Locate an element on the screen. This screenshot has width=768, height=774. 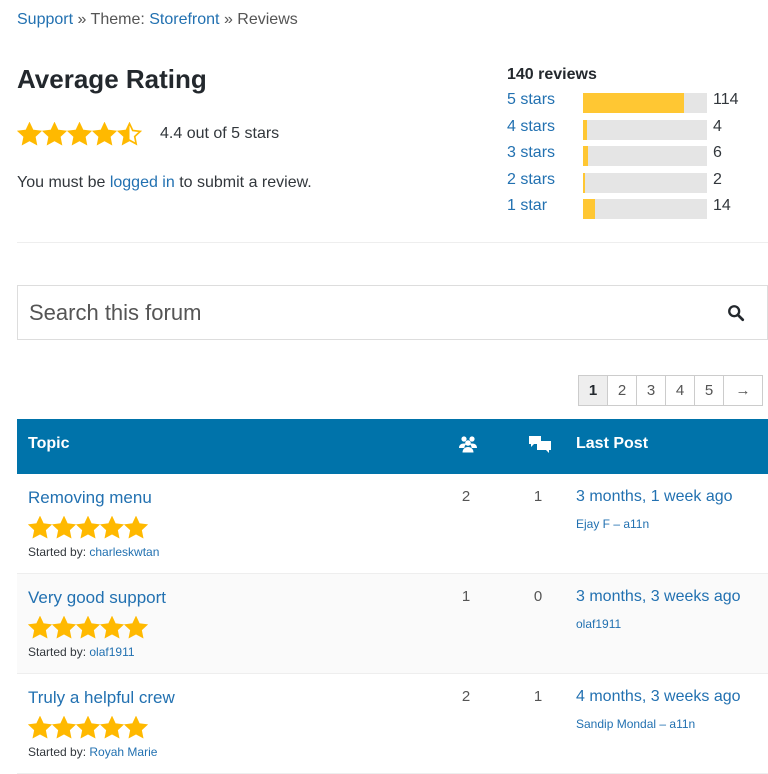
last-post-author-link: Ejay F – a11n is located at coordinates (612, 524).